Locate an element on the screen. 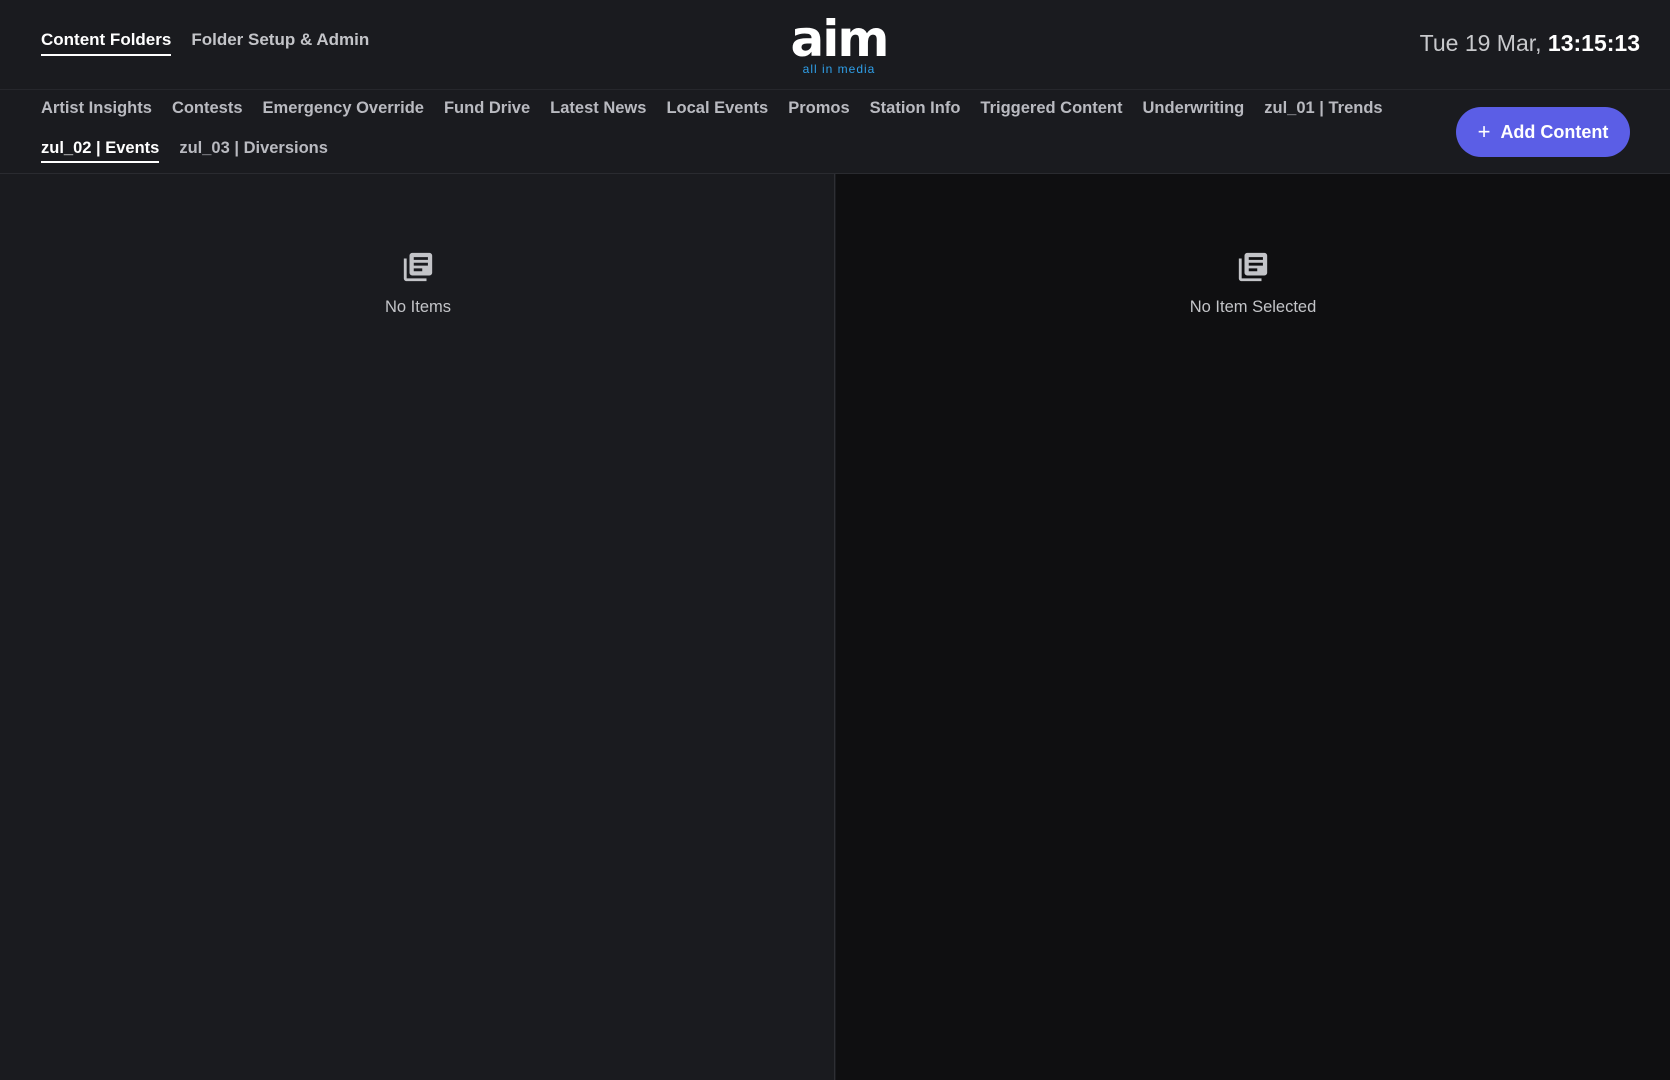 This screenshot has height=1080, width=1670. add-content-button: + Add Content is located at coordinates (1543, 132).